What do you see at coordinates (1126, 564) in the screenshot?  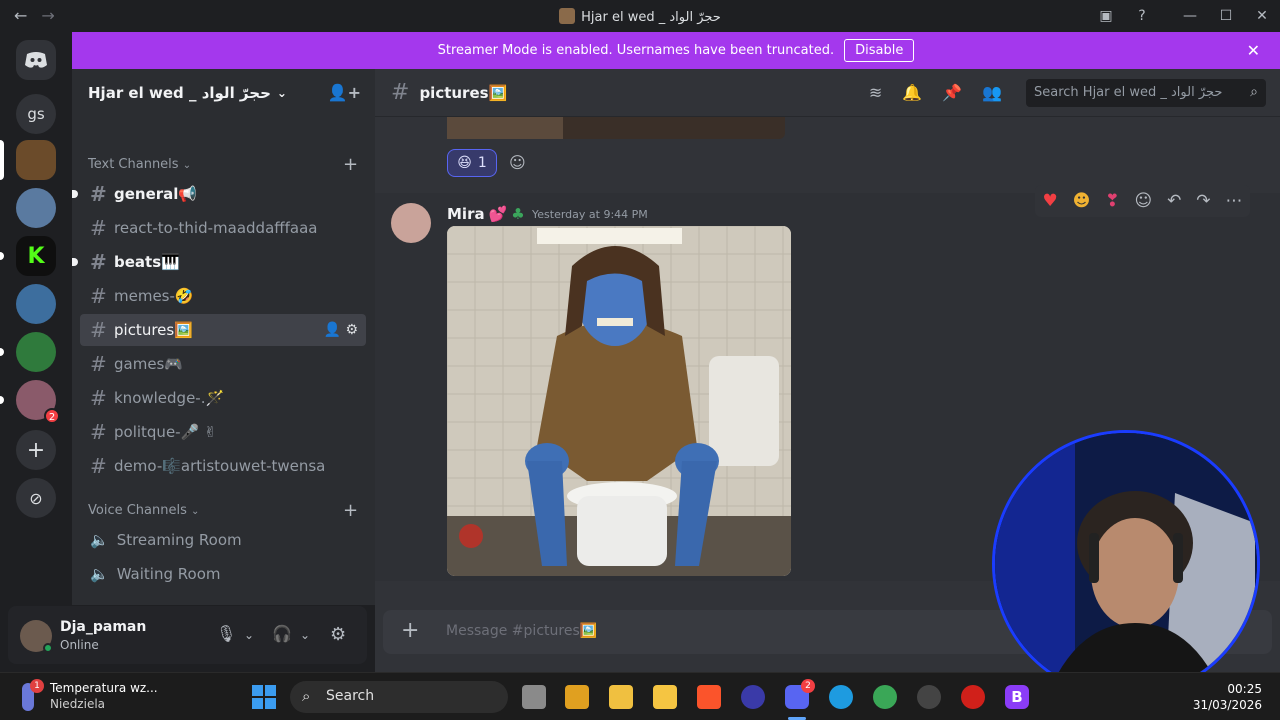 I see `webcam-overlay` at bounding box center [1126, 564].